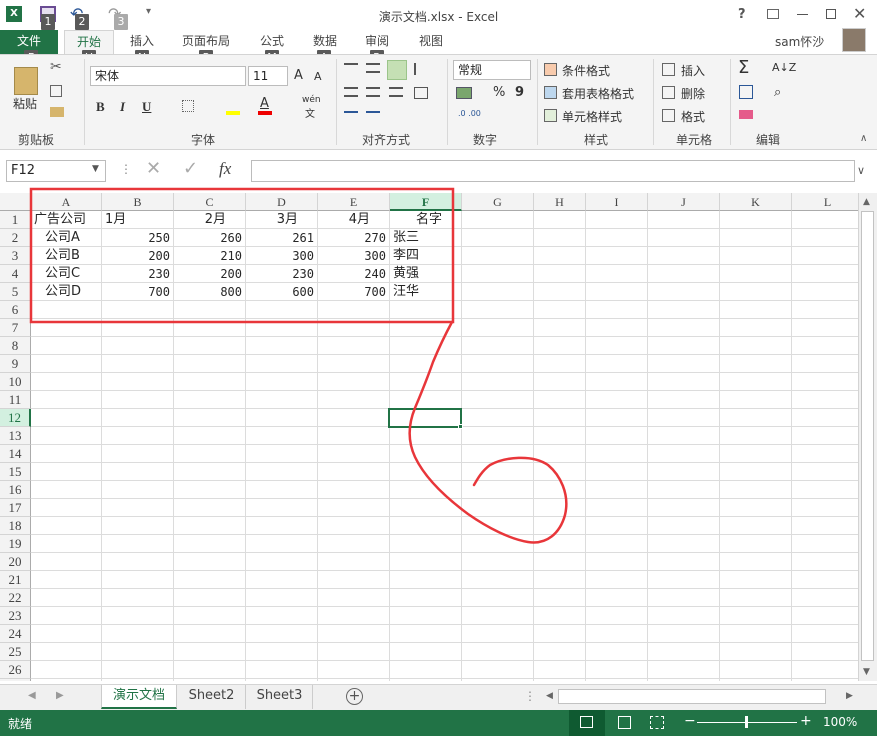 The width and height of the screenshot is (877, 736). Describe the element at coordinates (212, 697) in the screenshot. I see `sheet-tab: Sheet2` at that location.